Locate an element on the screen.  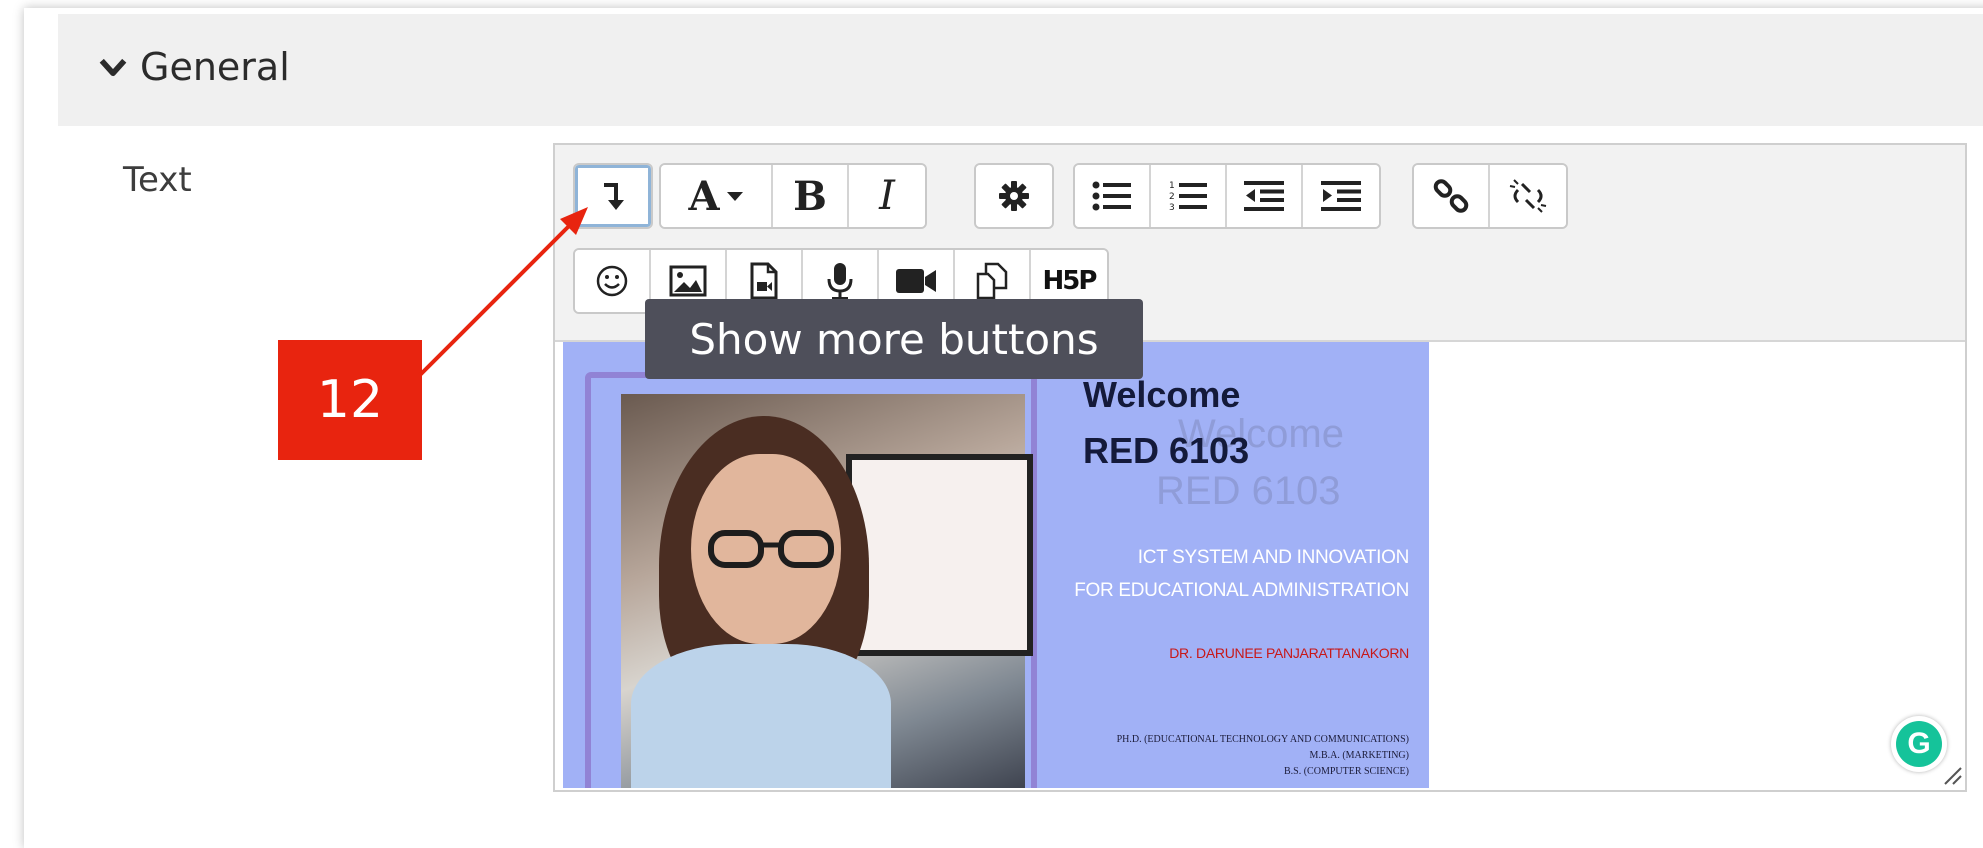
unordered-list-button is located at coordinates (1113, 196).